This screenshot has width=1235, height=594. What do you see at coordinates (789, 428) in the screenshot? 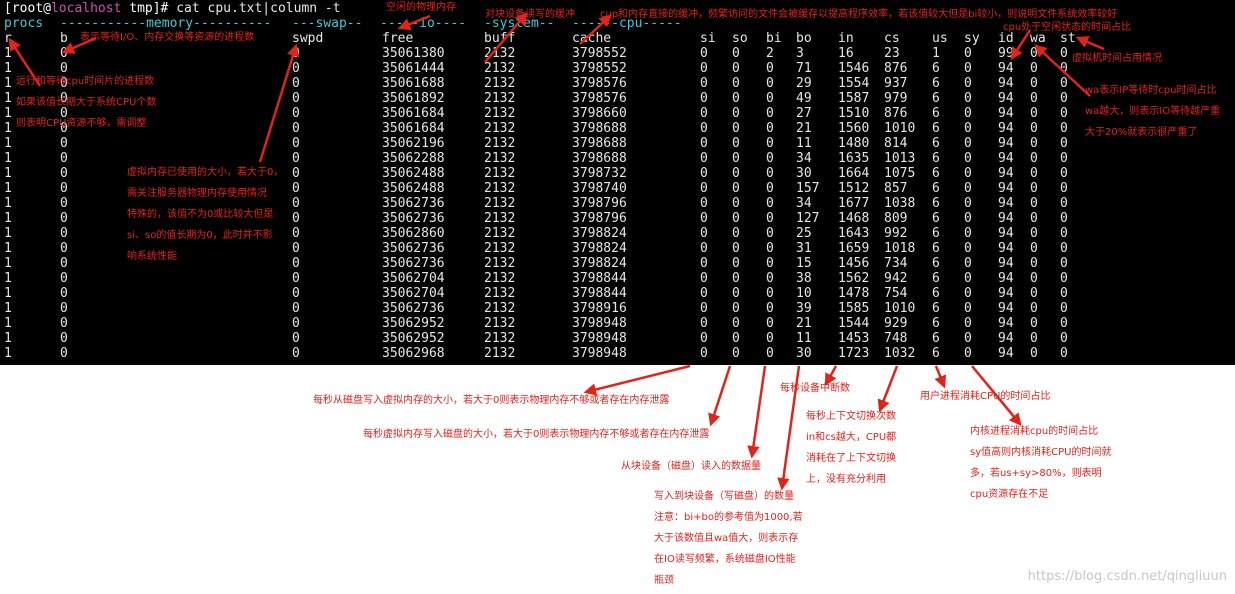
I see `arrow-bo` at bounding box center [789, 428].